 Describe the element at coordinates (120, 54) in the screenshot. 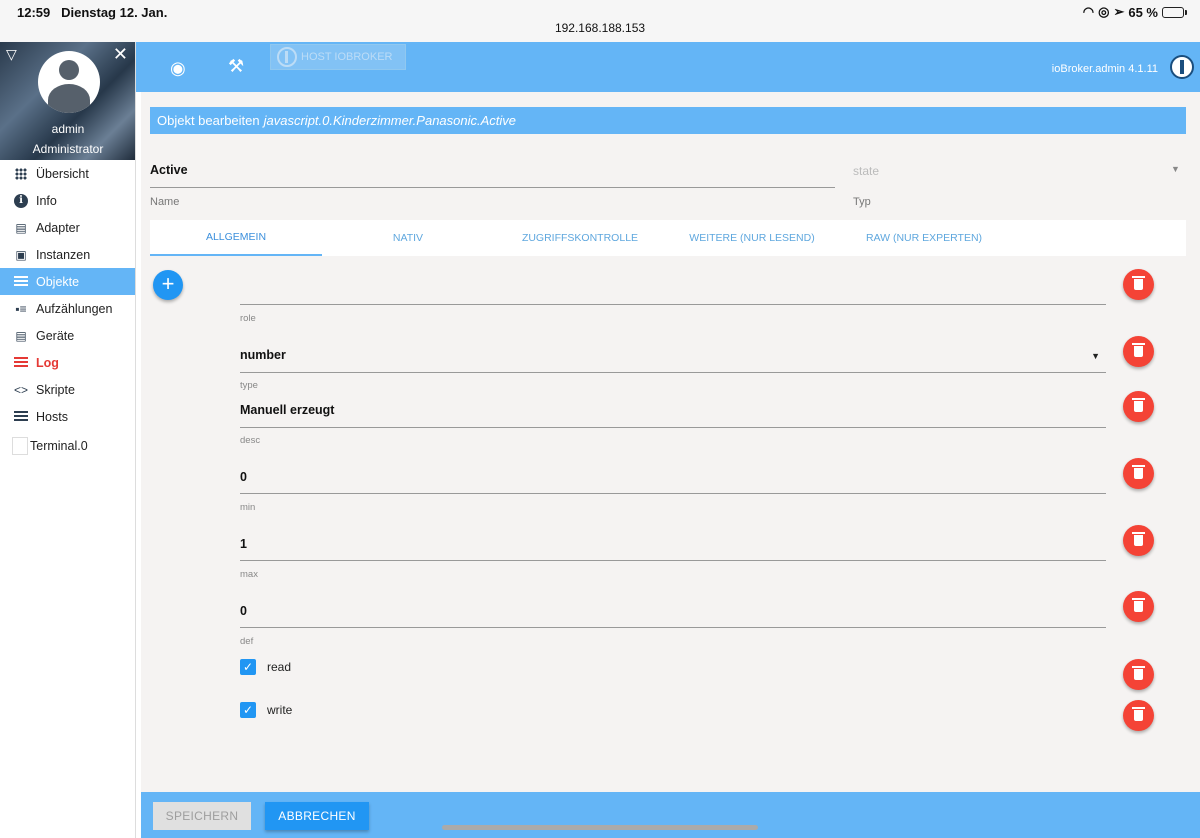

I see `close-icon: ✕` at that location.